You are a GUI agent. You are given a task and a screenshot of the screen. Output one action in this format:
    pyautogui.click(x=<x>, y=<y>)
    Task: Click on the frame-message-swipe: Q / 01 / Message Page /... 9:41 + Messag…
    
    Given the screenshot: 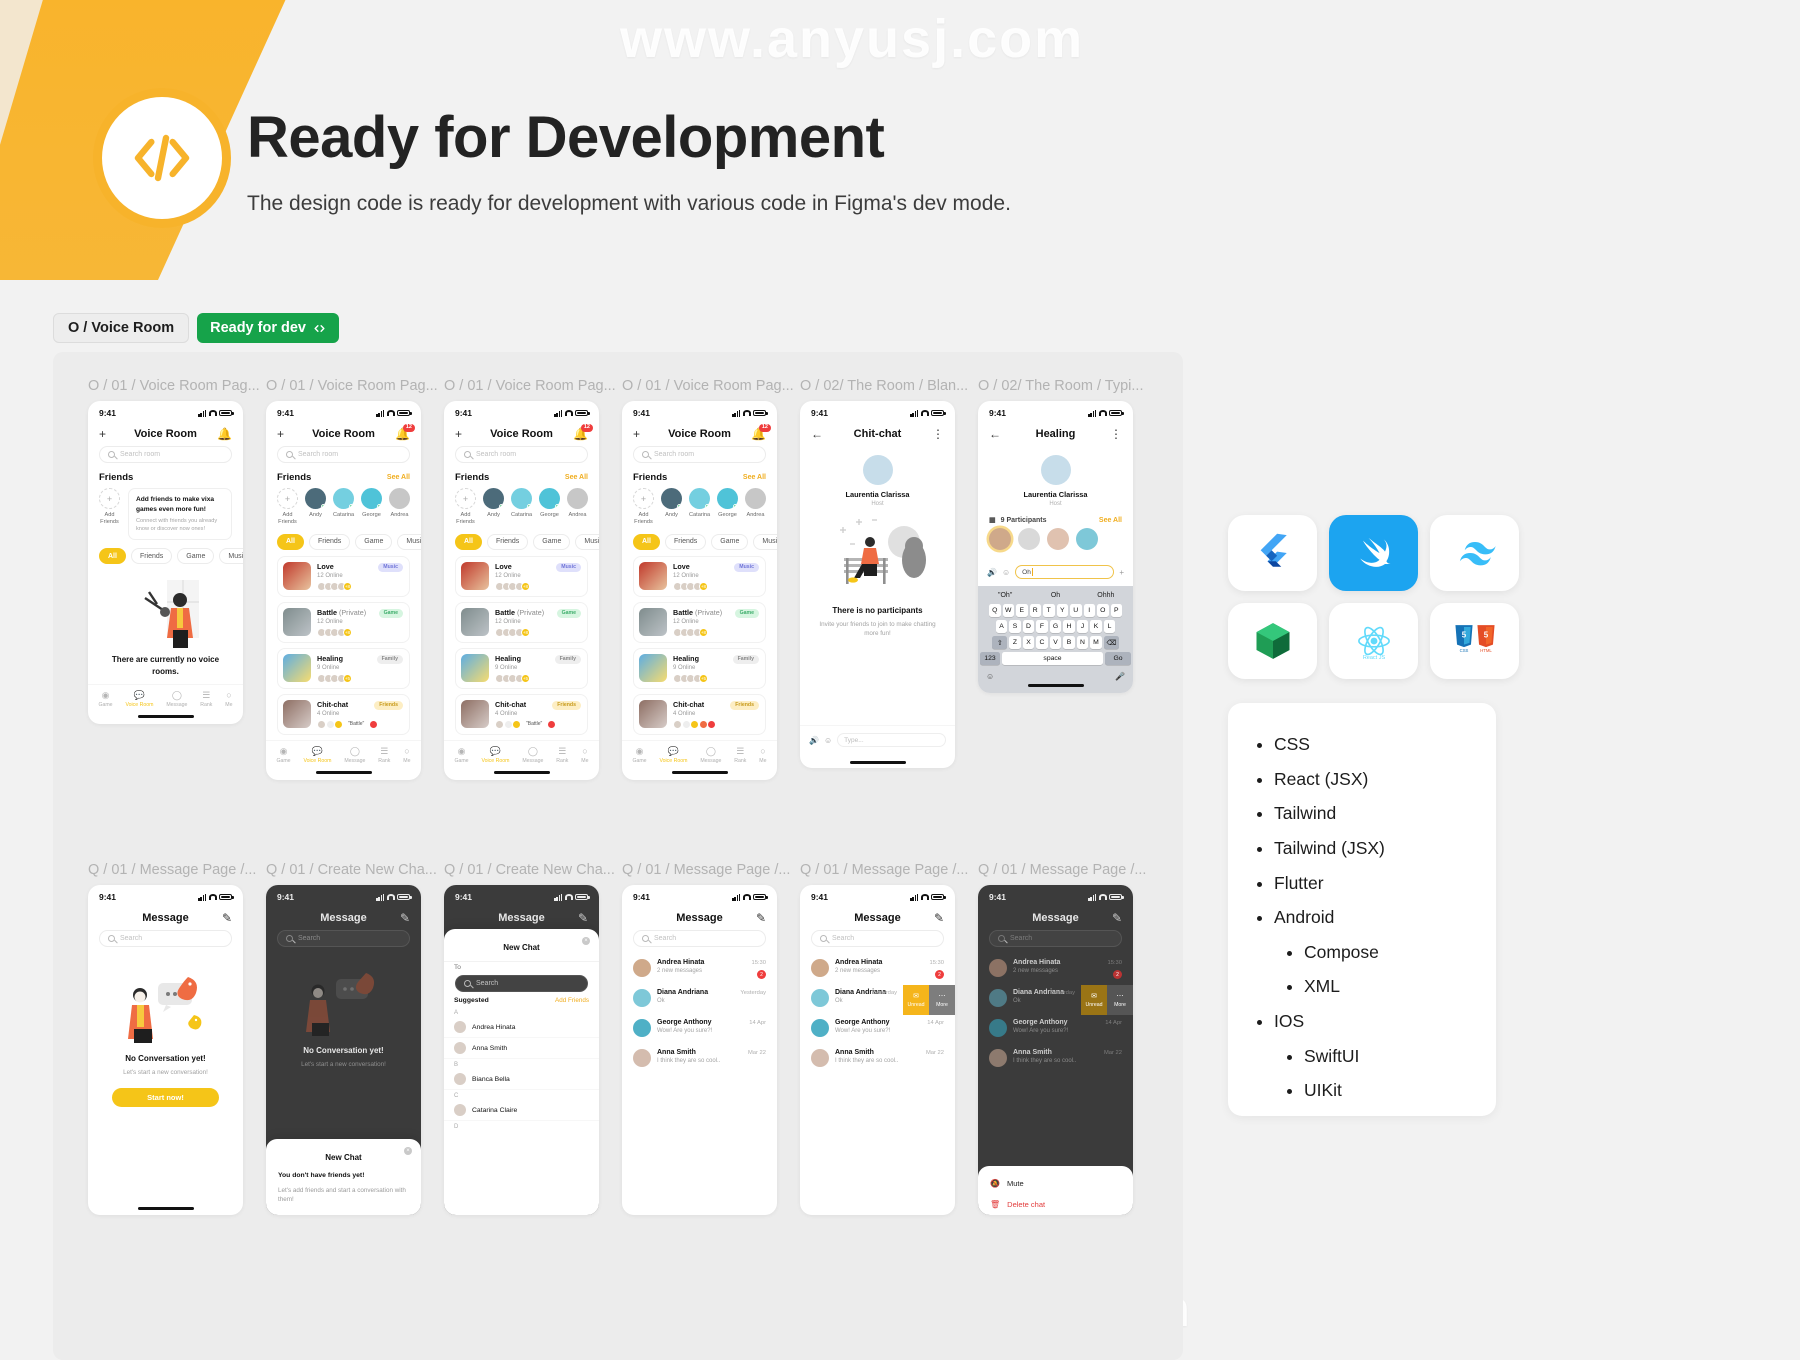 What is the action you would take?
    pyautogui.click(x=884, y=1038)
    